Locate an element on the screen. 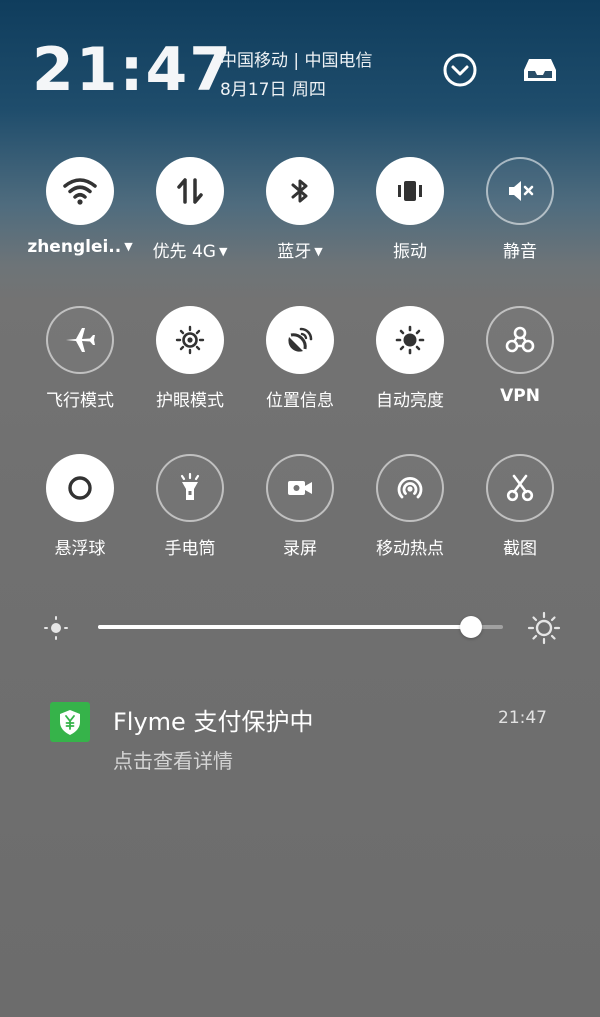 This screenshot has width=600, height=1017. payment-shield-icon is located at coordinates (70, 722).